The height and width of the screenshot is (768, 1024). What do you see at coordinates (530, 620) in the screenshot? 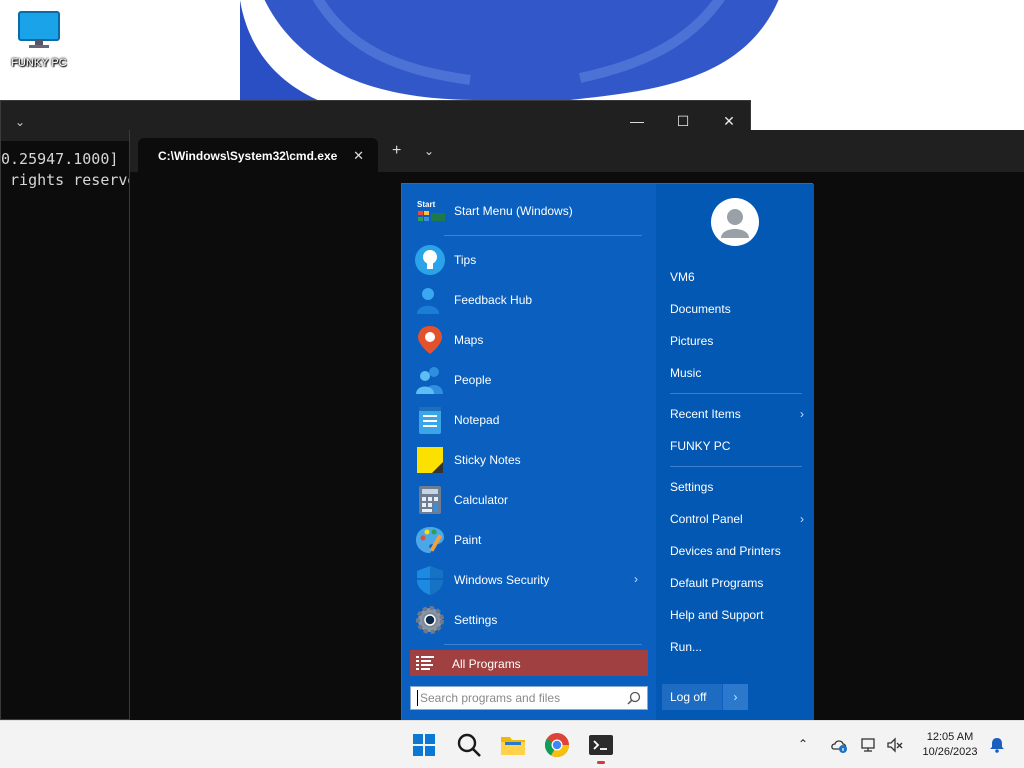
I see `app-settings: Settings` at bounding box center [530, 620].